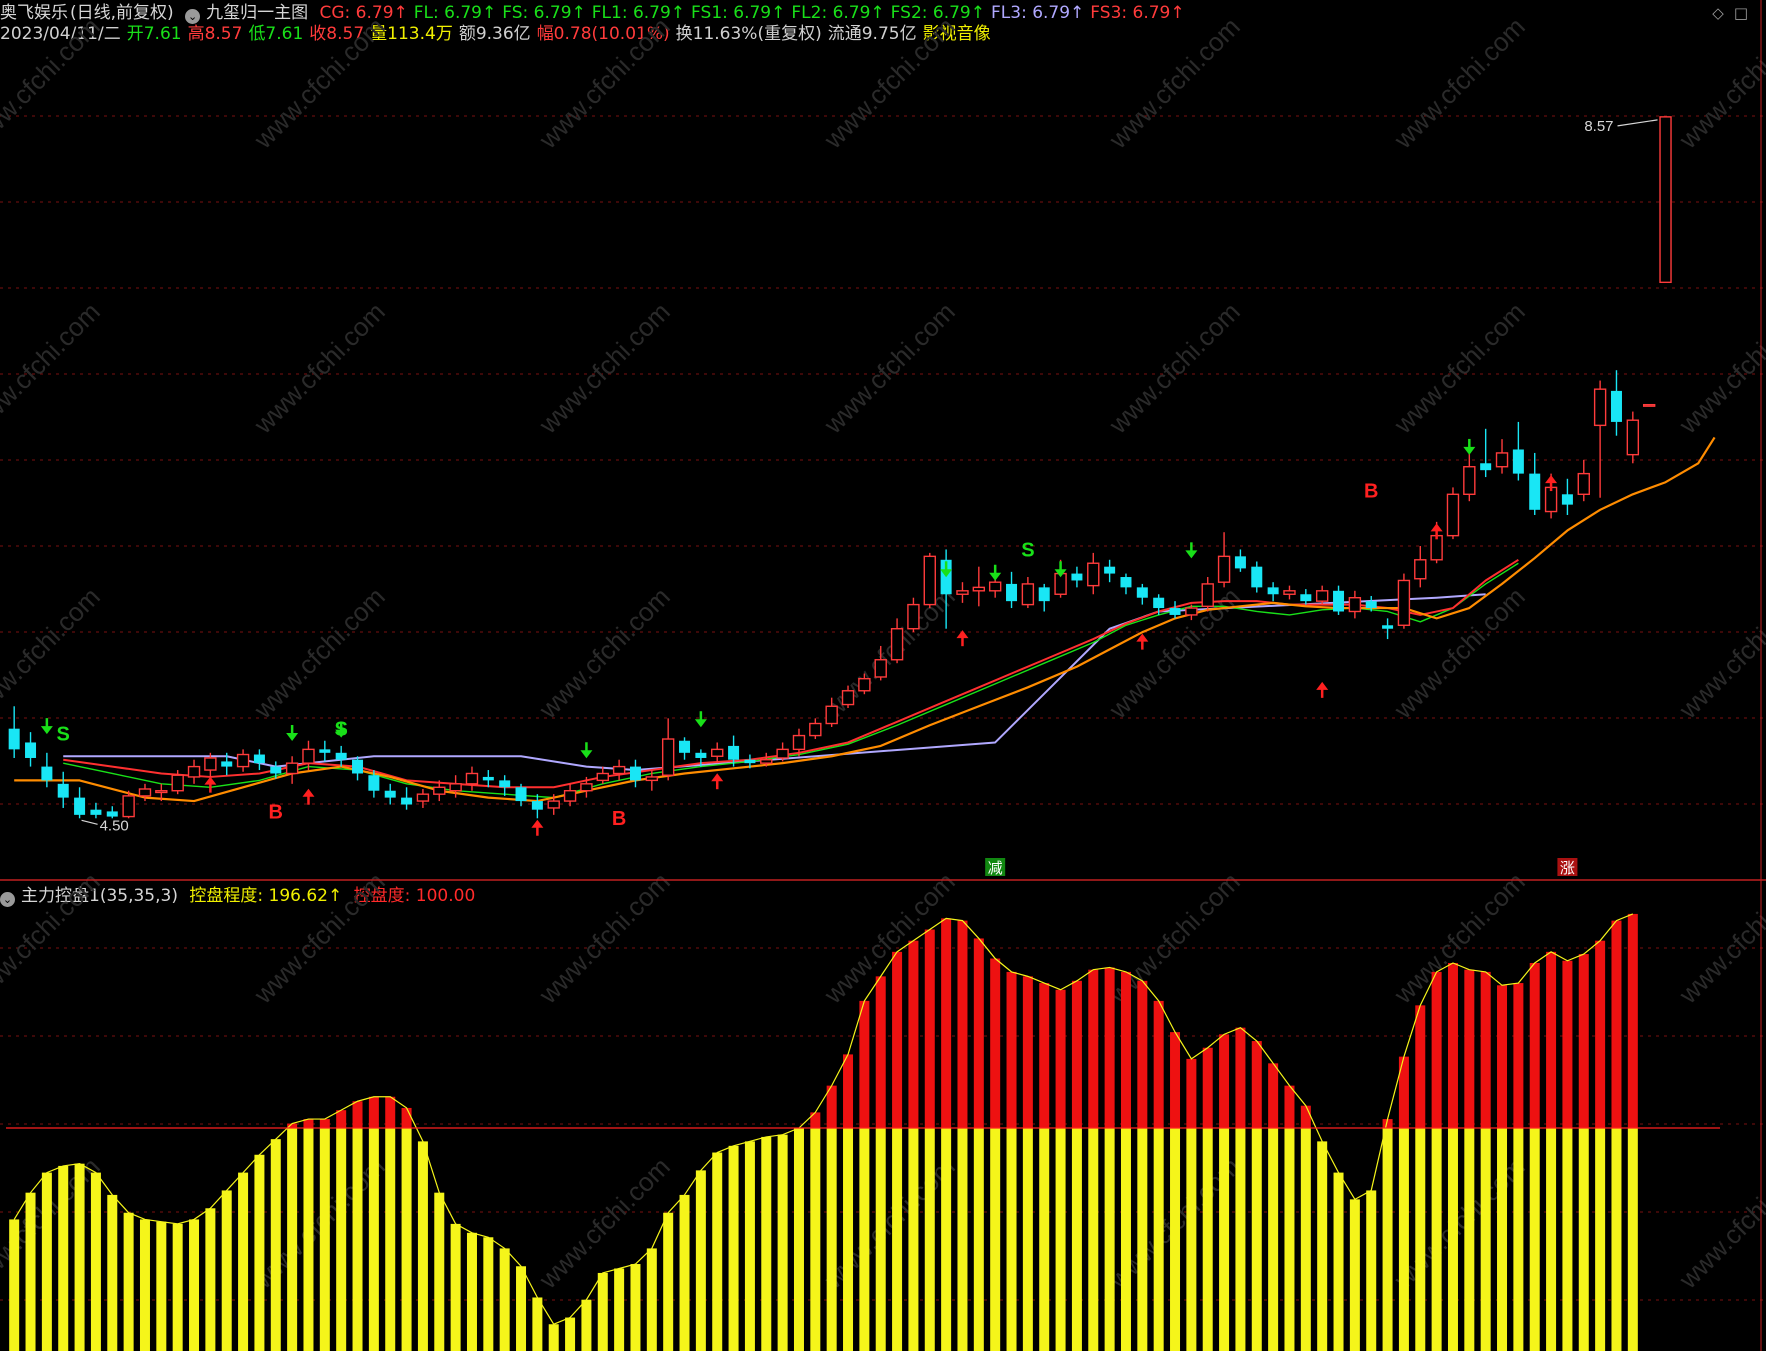  What do you see at coordinates (995, 867) in the screenshot?
I see `reduce-tag: 减` at bounding box center [995, 867].